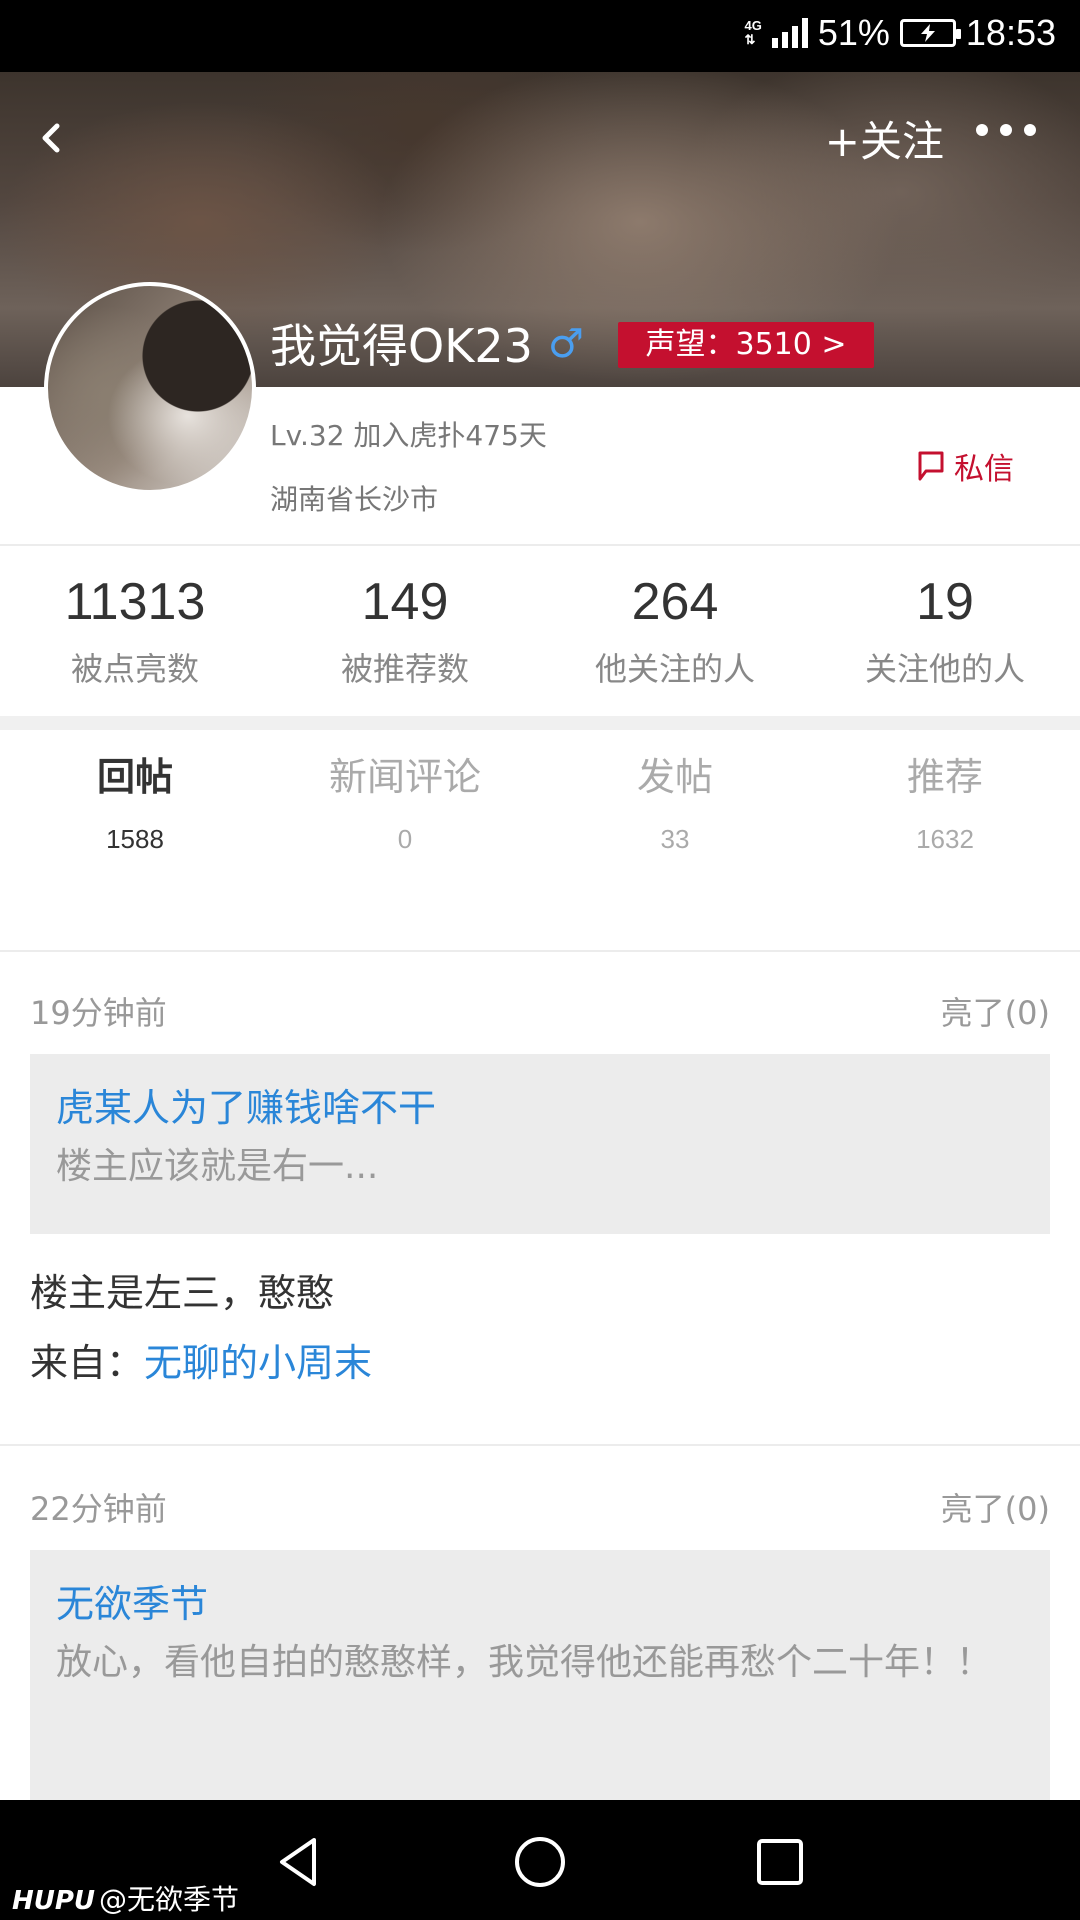  I want to click on more-options-icon, so click(1006, 130).